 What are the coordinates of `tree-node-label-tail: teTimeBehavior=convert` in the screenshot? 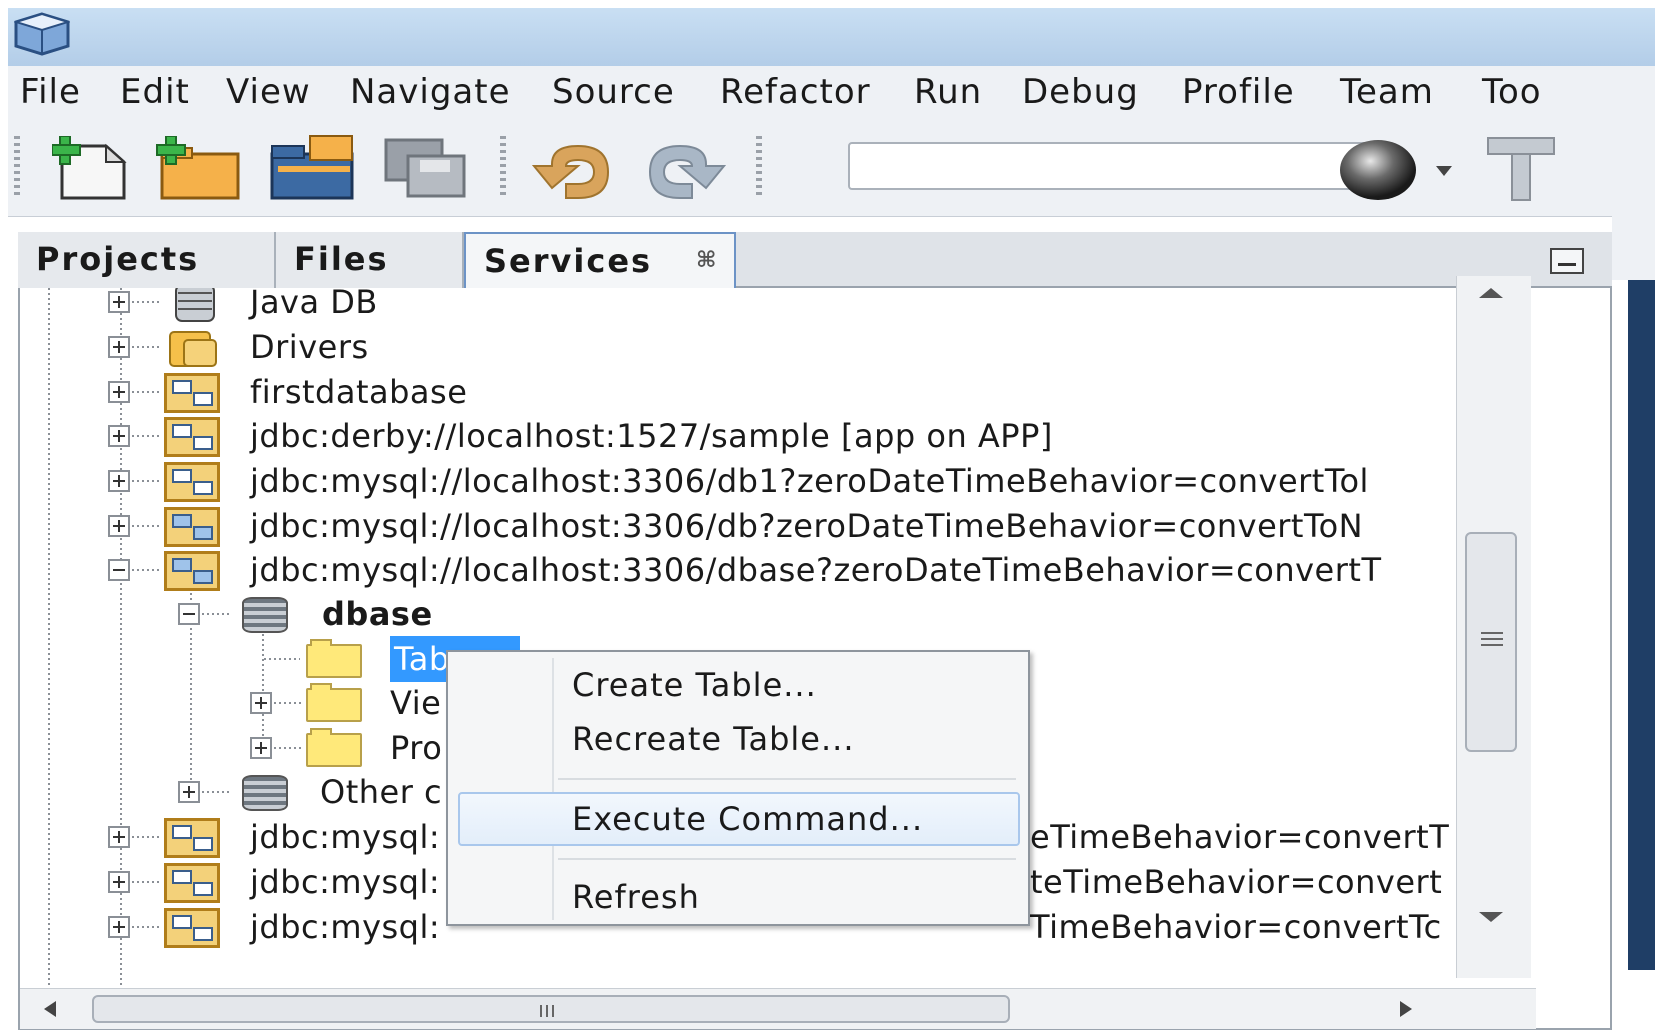 It's located at (1236, 882).